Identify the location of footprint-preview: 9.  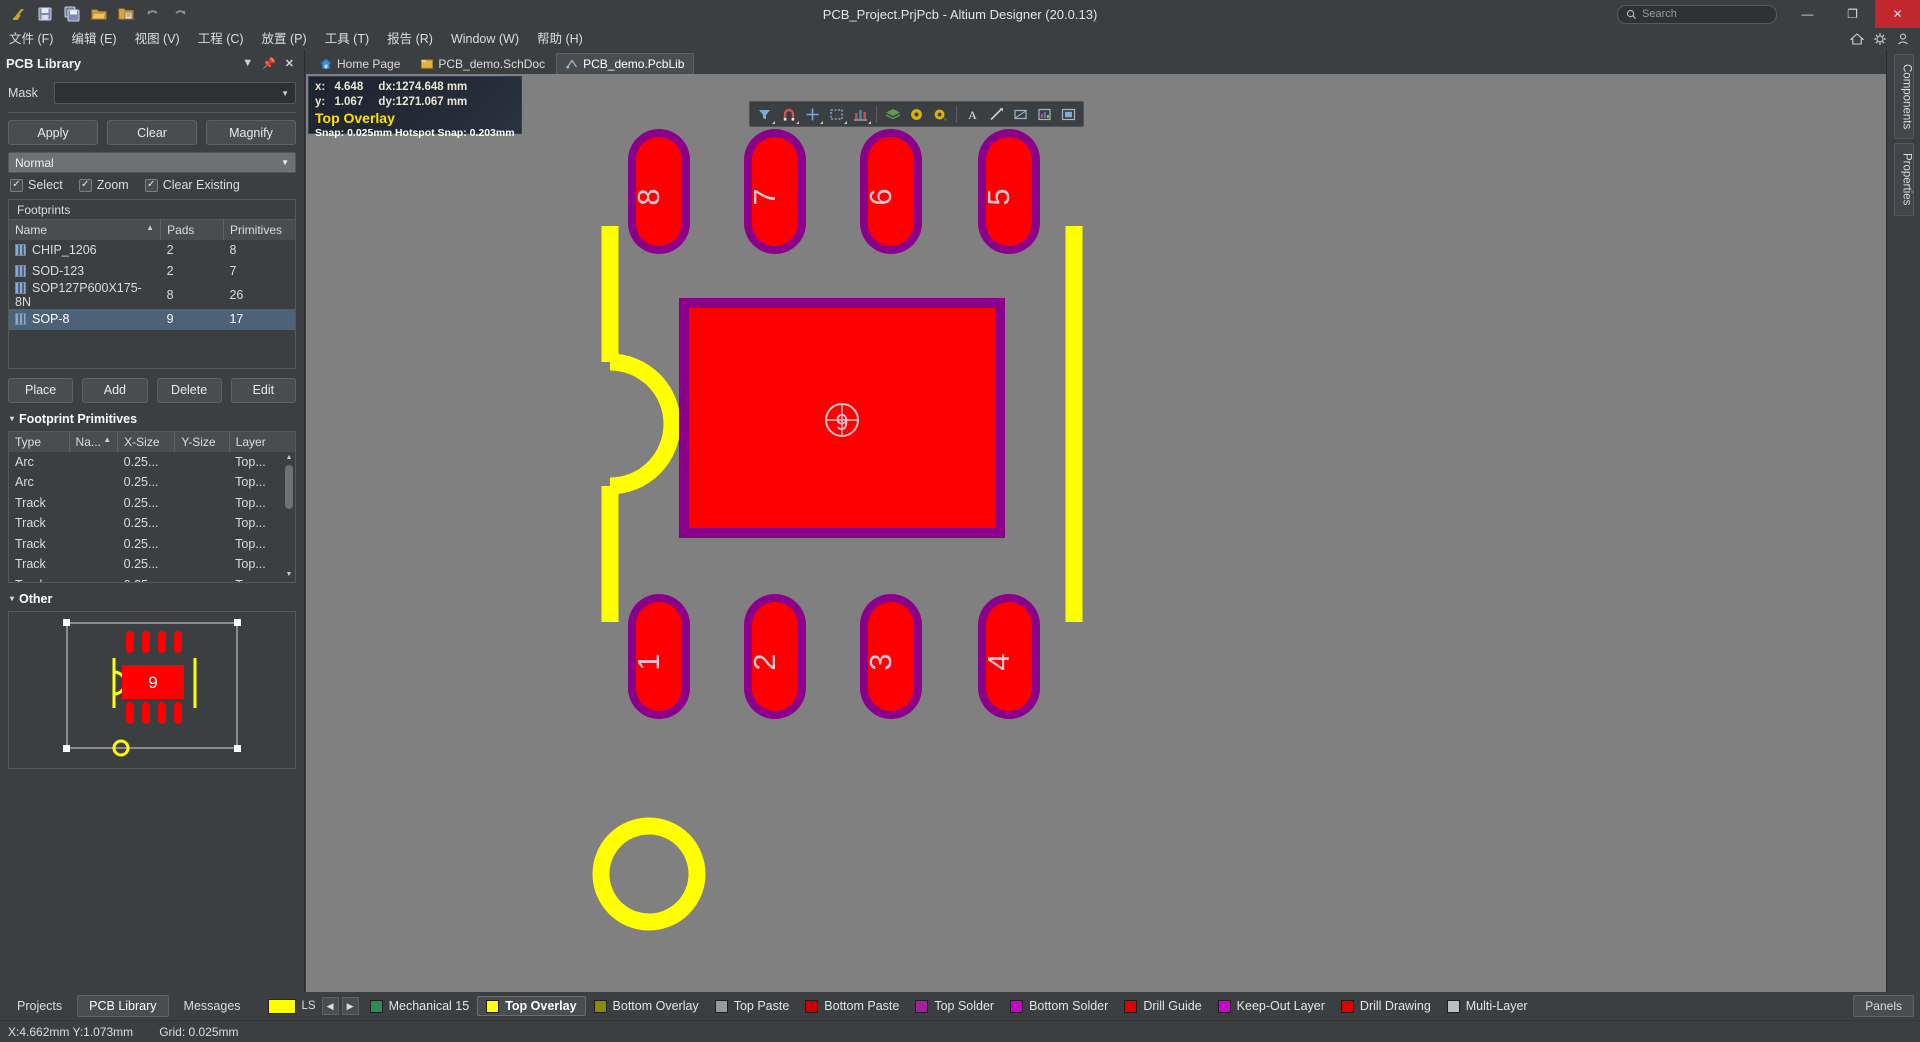
(152, 689).